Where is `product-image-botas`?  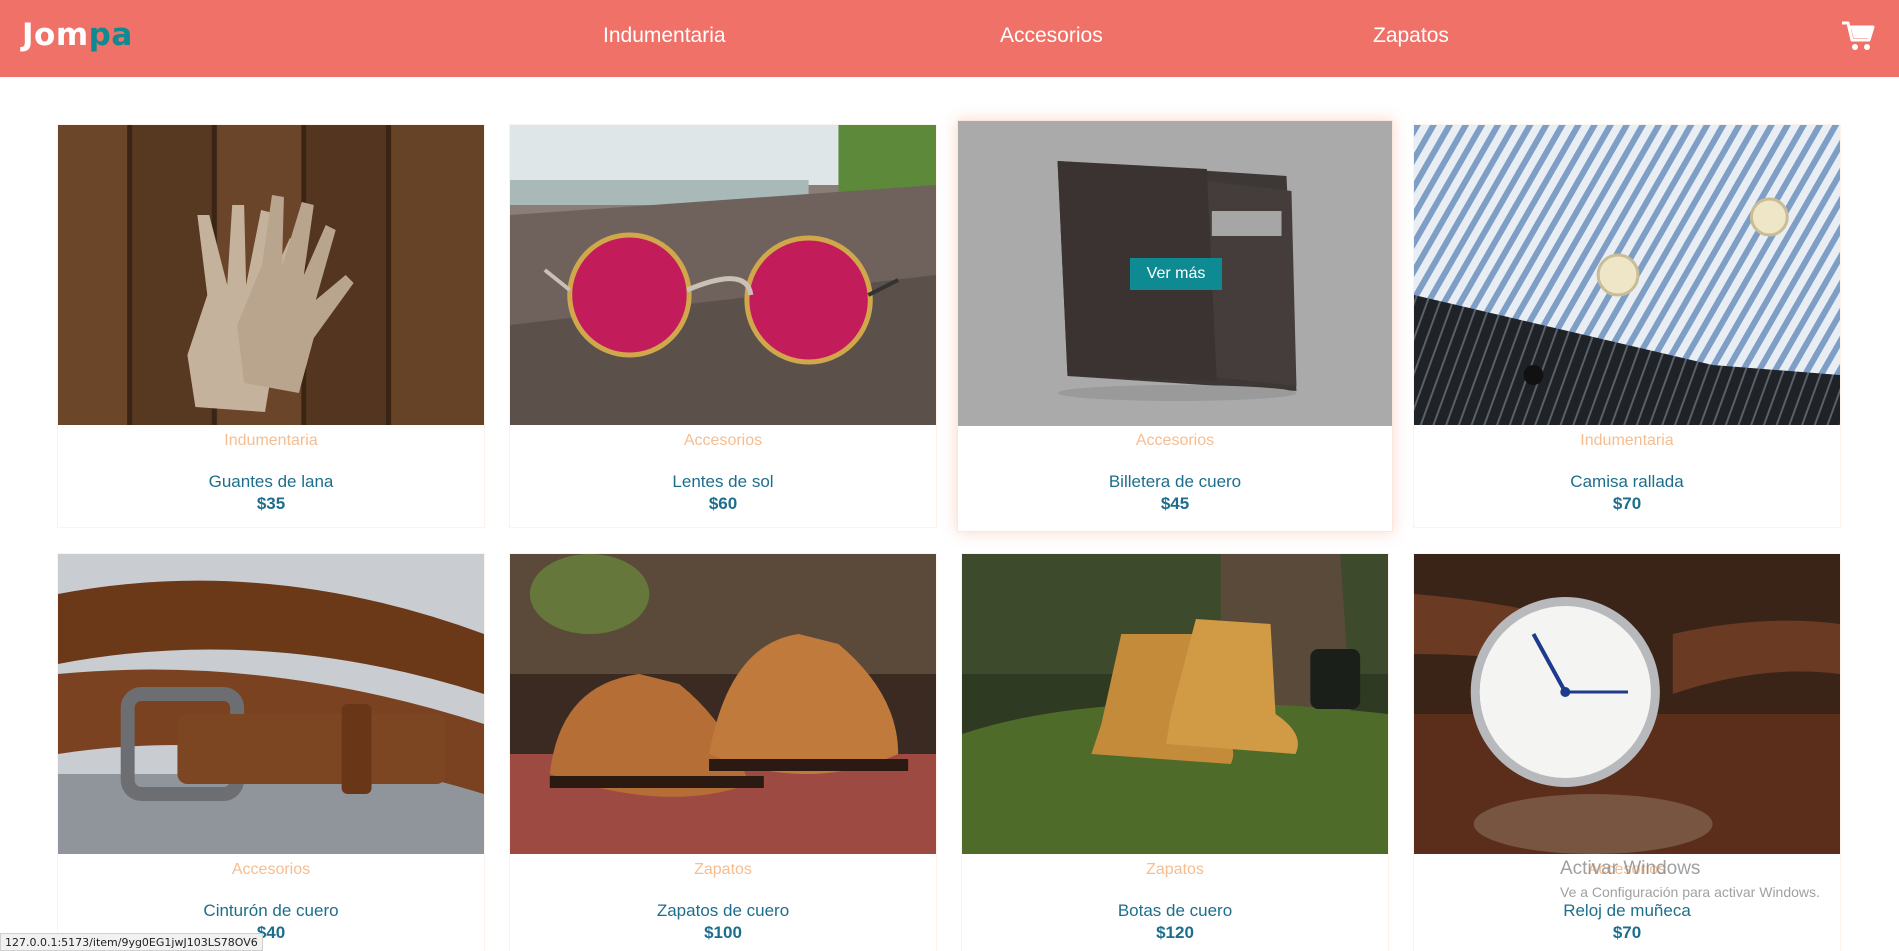 product-image-botas is located at coordinates (1175, 704).